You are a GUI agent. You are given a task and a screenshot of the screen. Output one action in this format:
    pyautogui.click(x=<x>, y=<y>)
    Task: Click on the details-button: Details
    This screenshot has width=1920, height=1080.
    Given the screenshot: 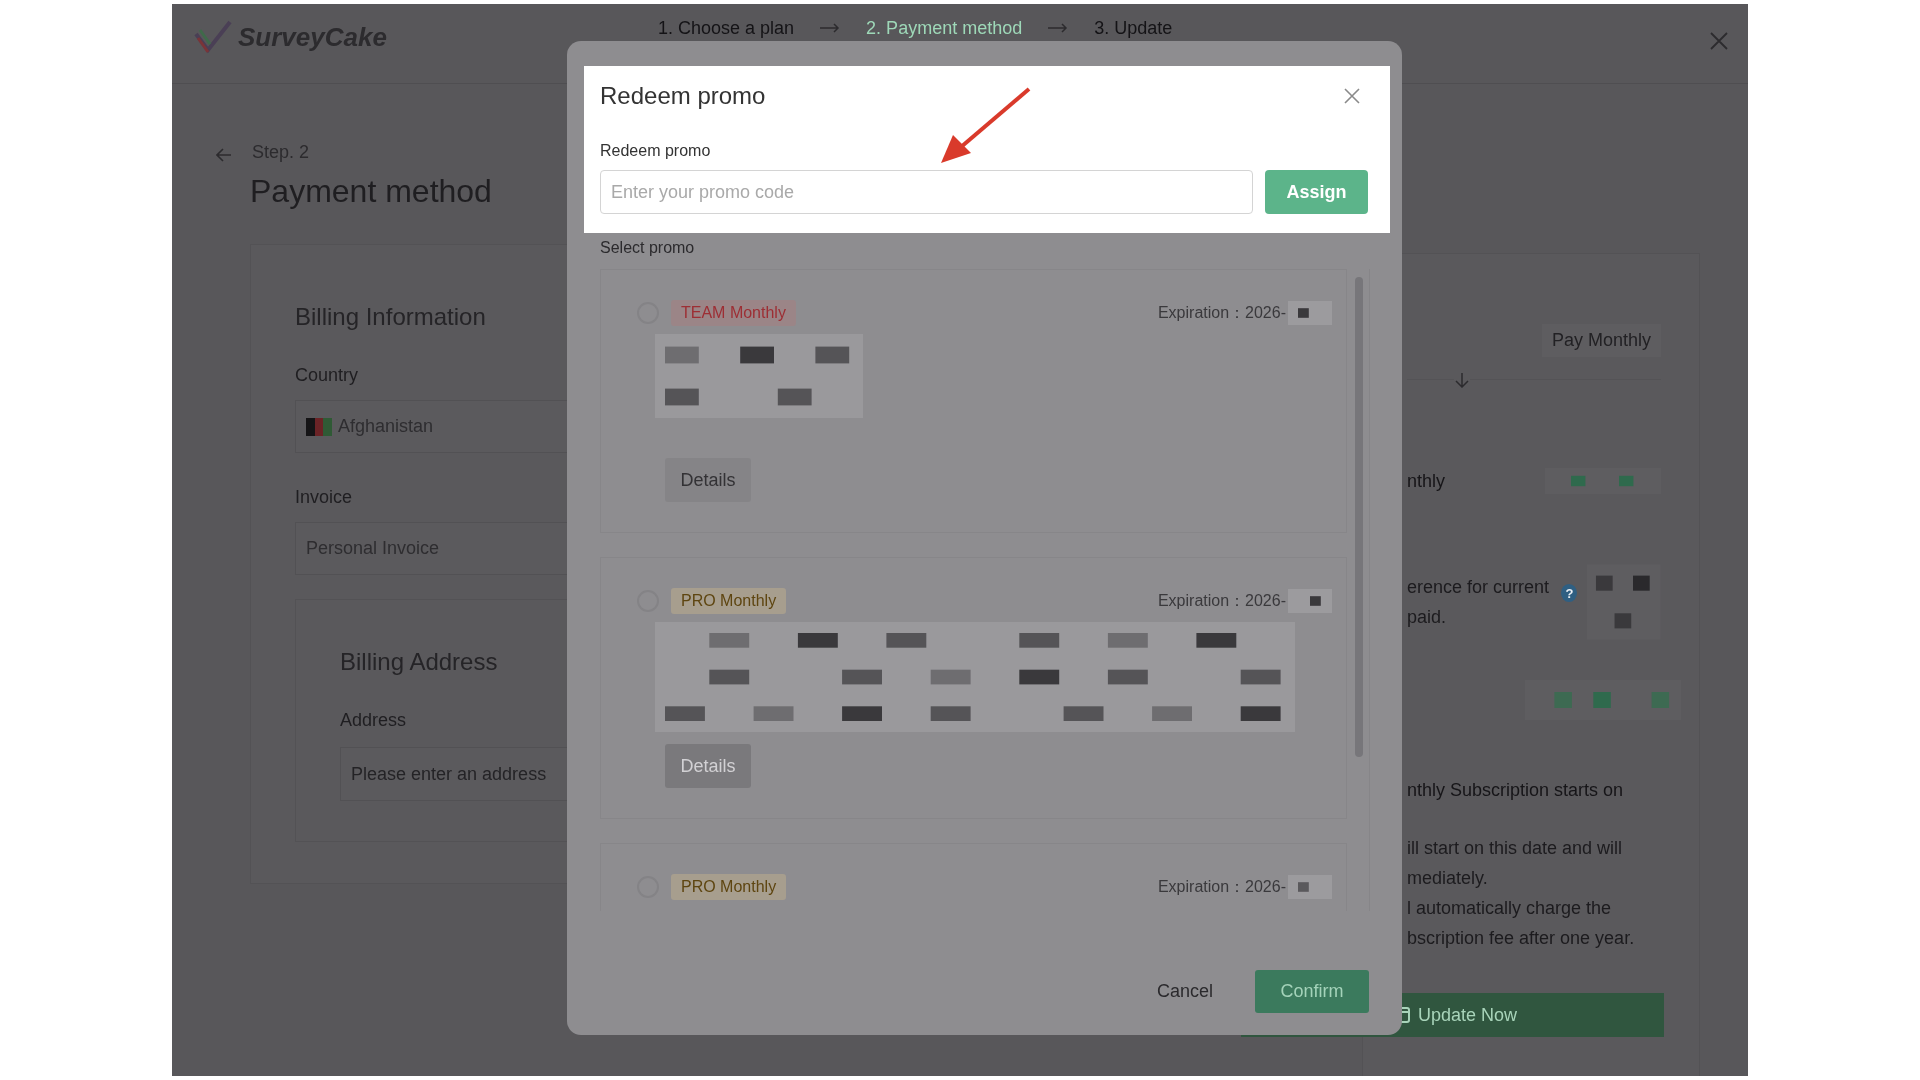 What is the action you would take?
    pyautogui.click(x=708, y=480)
    